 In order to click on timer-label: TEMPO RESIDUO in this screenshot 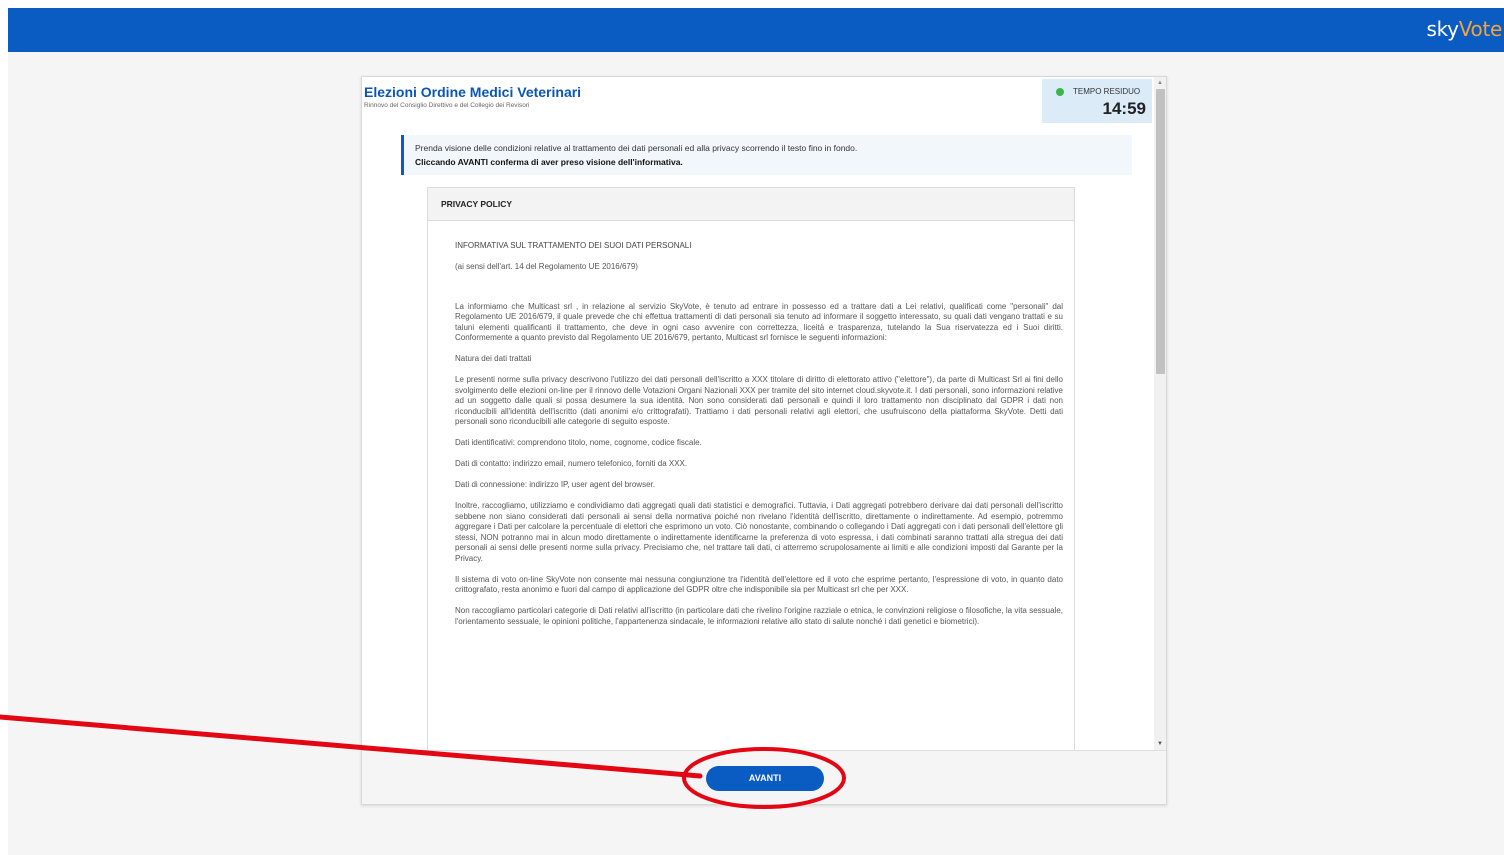, I will do `click(1107, 91)`.